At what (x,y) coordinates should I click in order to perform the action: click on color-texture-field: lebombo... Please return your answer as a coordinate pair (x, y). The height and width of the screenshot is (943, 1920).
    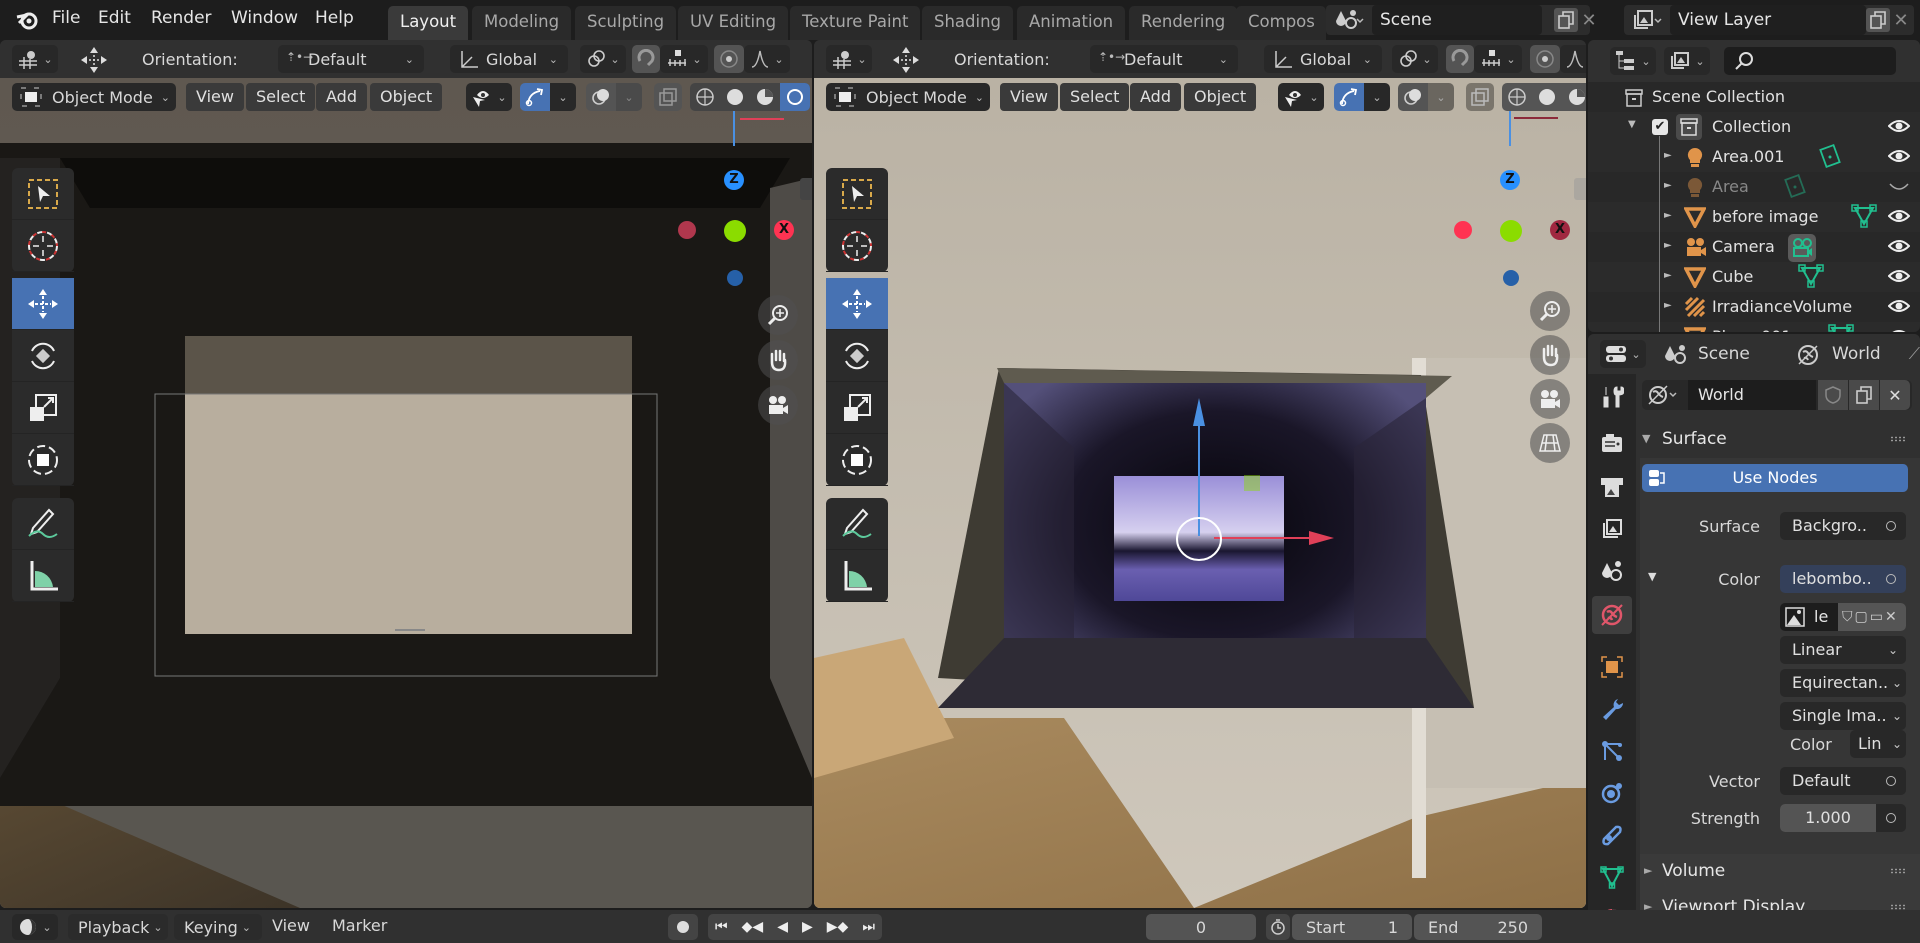
    Looking at the image, I should click on (1843, 579).